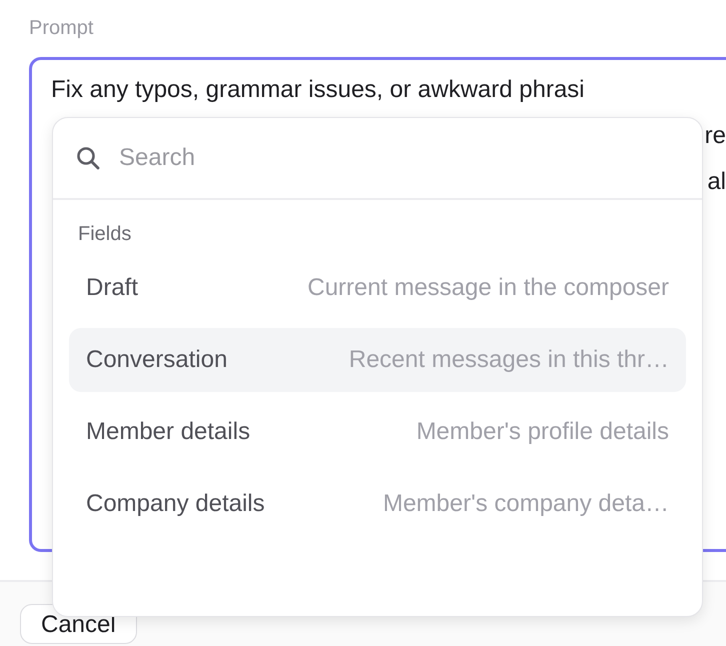 Image resolution: width=726 pixels, height=646 pixels. What do you see at coordinates (716, 182) in the screenshot?
I see `prompt-text-line: al` at bounding box center [716, 182].